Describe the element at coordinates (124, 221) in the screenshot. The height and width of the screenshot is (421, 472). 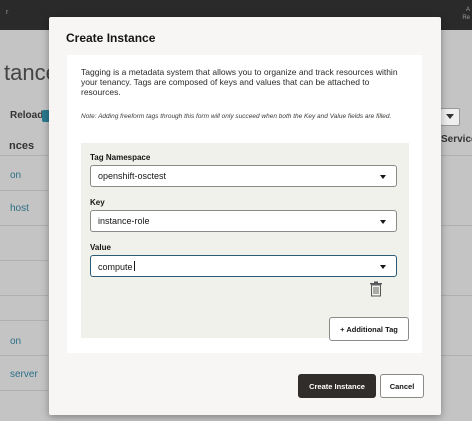
I see `key-value: instance-role` at that location.